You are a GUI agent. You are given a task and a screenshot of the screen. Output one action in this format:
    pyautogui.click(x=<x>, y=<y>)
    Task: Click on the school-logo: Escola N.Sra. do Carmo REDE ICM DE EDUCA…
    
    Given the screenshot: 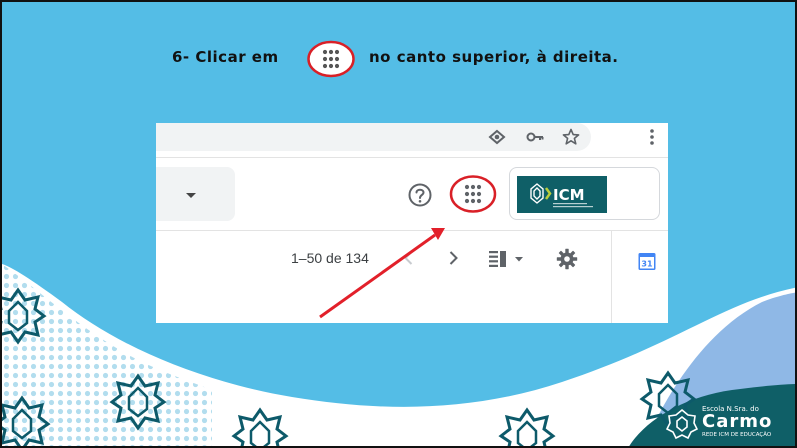 What is the action you would take?
    pyautogui.click(x=728, y=419)
    